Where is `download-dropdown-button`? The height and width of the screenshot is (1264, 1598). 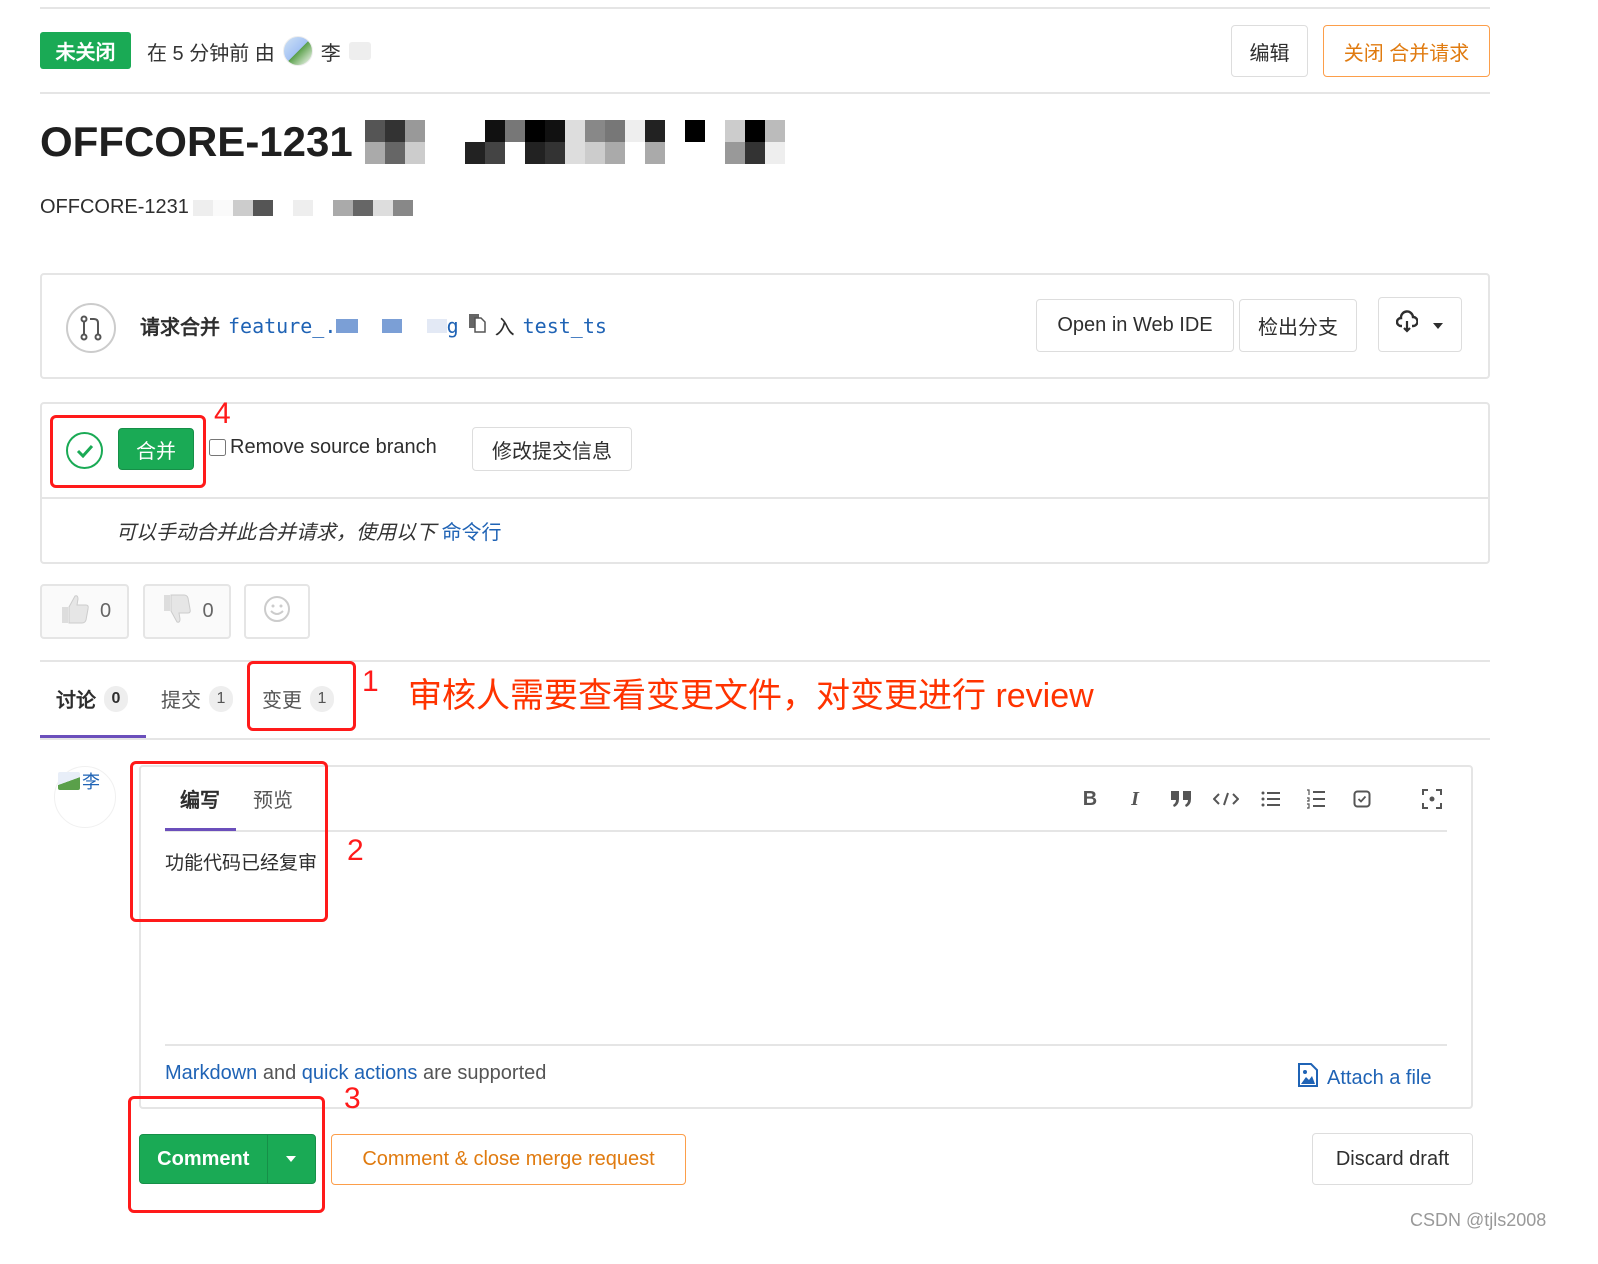 download-dropdown-button is located at coordinates (1420, 324).